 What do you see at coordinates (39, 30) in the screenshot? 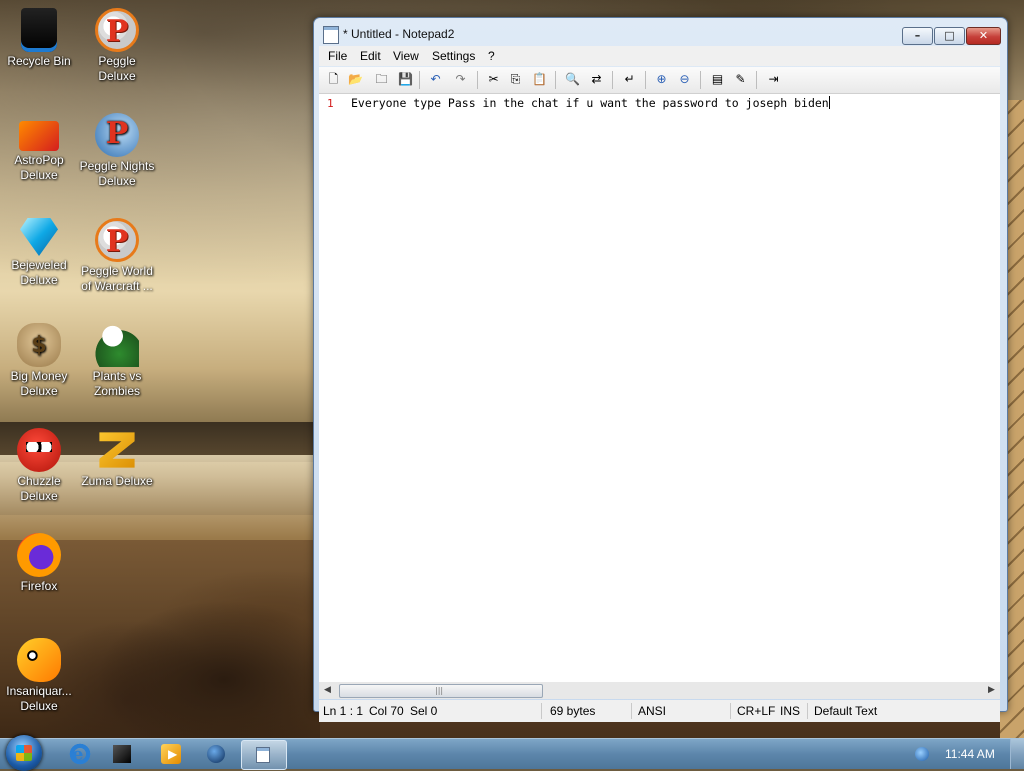
I see `recycle-bin-icon` at bounding box center [39, 30].